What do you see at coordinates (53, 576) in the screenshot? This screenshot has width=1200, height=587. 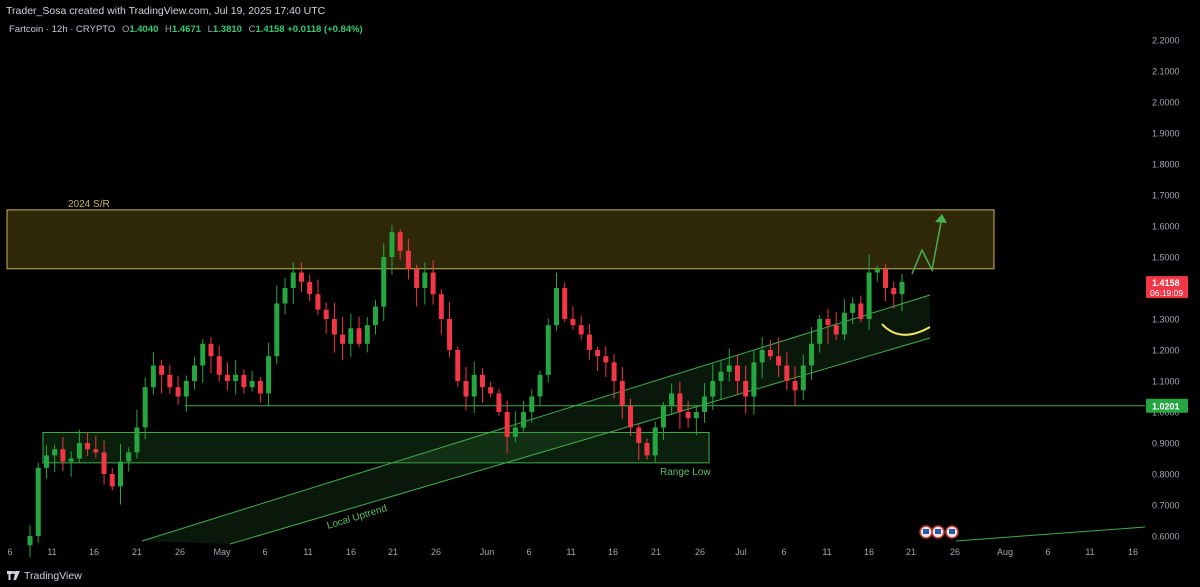 I see `brand-label: TradingView` at bounding box center [53, 576].